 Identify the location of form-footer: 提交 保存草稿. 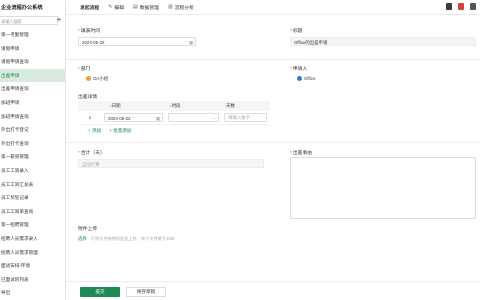
(273, 290).